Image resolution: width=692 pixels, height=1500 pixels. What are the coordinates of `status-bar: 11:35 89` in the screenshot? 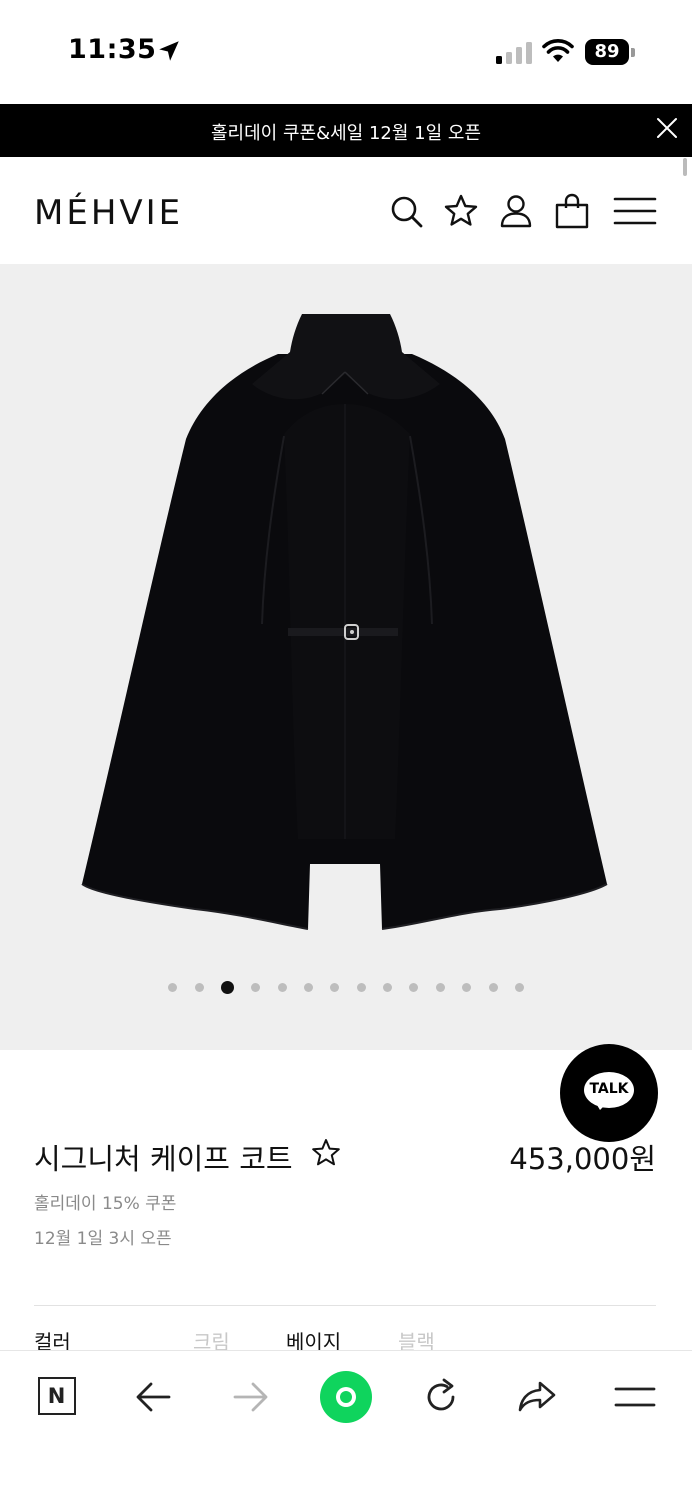 It's located at (346, 52).